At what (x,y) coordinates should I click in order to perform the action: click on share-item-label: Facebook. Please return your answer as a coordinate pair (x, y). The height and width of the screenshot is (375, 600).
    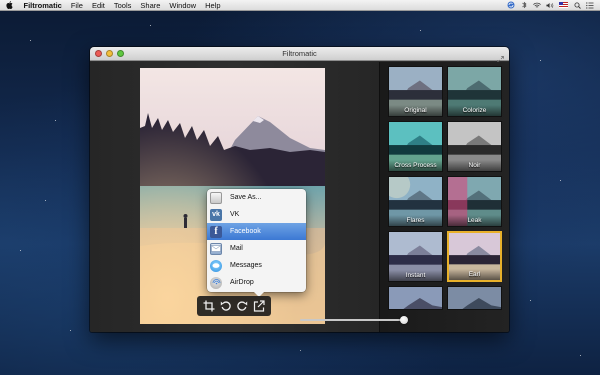
    Looking at the image, I should click on (245, 231).